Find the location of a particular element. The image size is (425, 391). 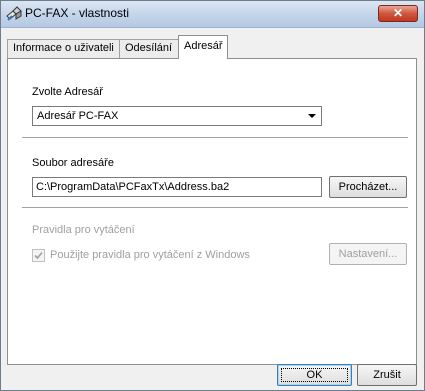

dialing-rules-checkbox is located at coordinates (38, 255).